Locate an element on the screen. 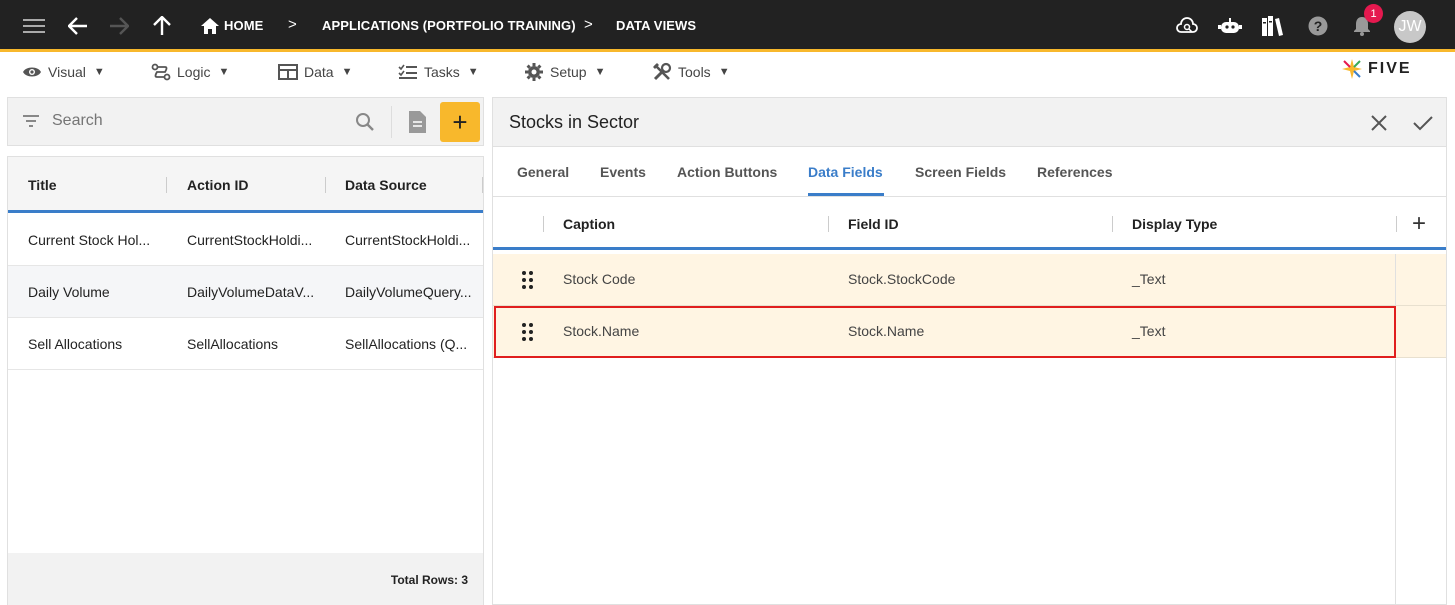 The width and height of the screenshot is (1455, 605). hamburger-menu-icon is located at coordinates (34, 26).